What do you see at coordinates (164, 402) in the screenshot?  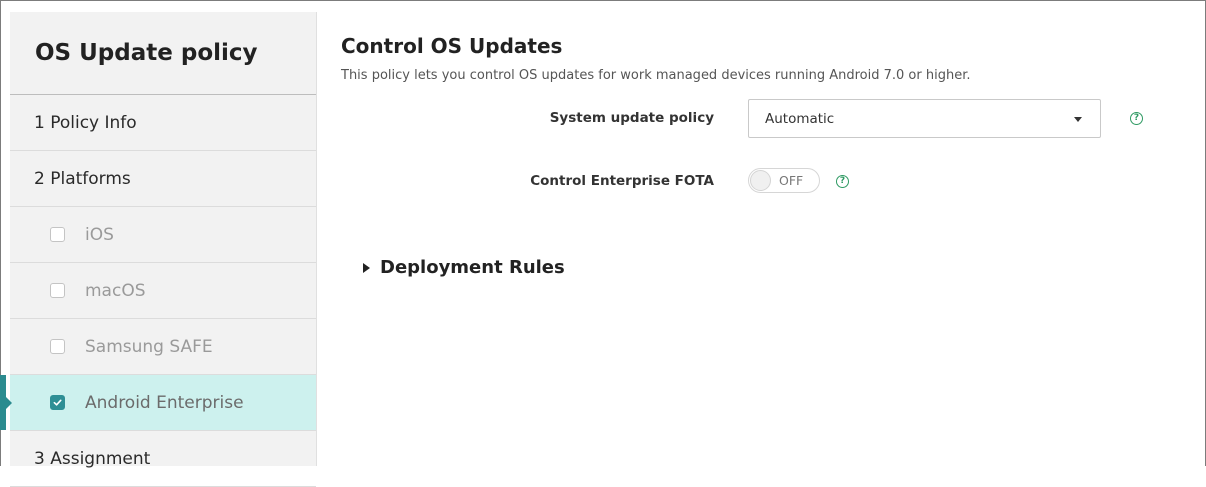 I see `sidebar-item-label: Android Enterprise` at bounding box center [164, 402].